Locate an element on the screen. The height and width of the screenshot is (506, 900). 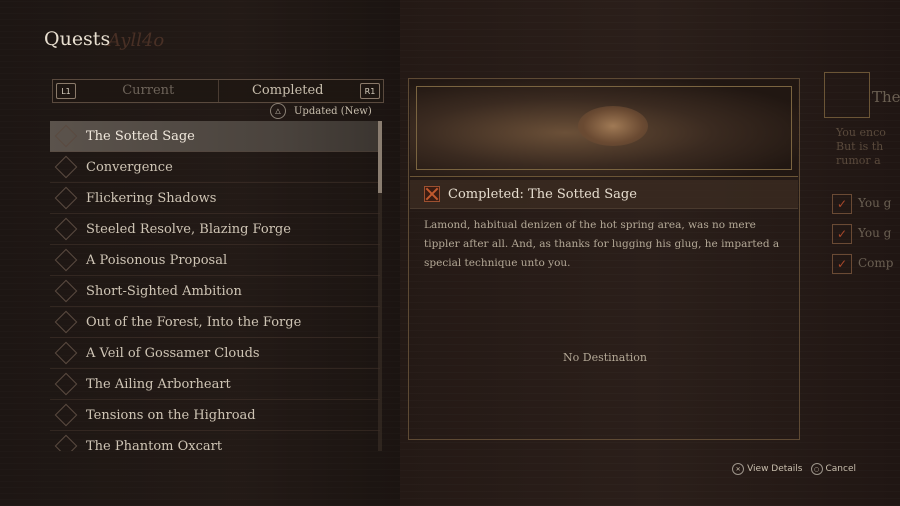
quest-item: Flickering Shadows is located at coordinates (215, 198).